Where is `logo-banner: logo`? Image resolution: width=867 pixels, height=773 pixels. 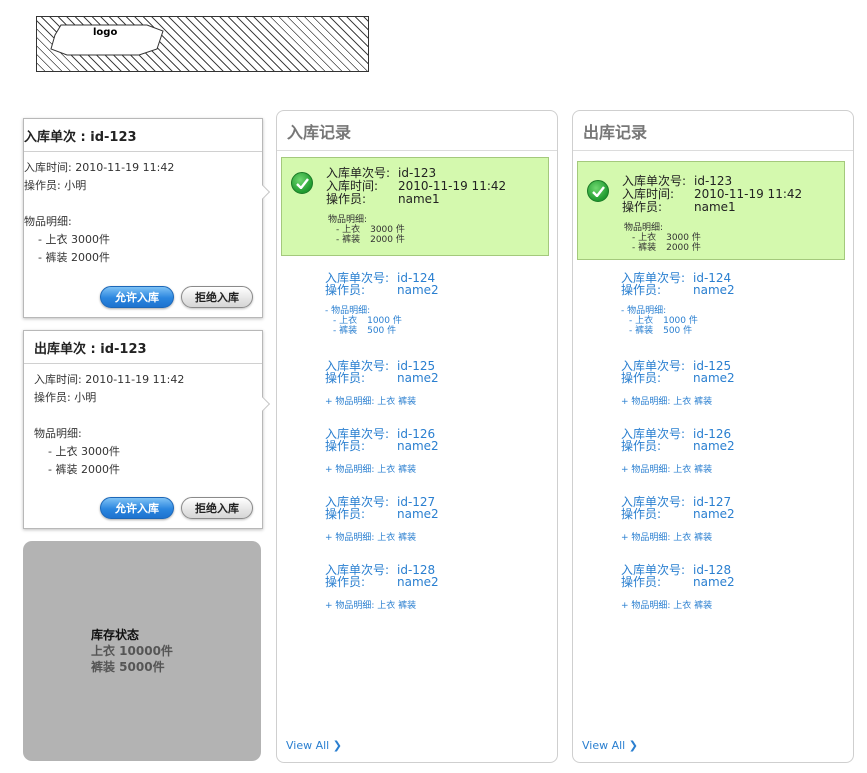 logo-banner: logo is located at coordinates (202, 44).